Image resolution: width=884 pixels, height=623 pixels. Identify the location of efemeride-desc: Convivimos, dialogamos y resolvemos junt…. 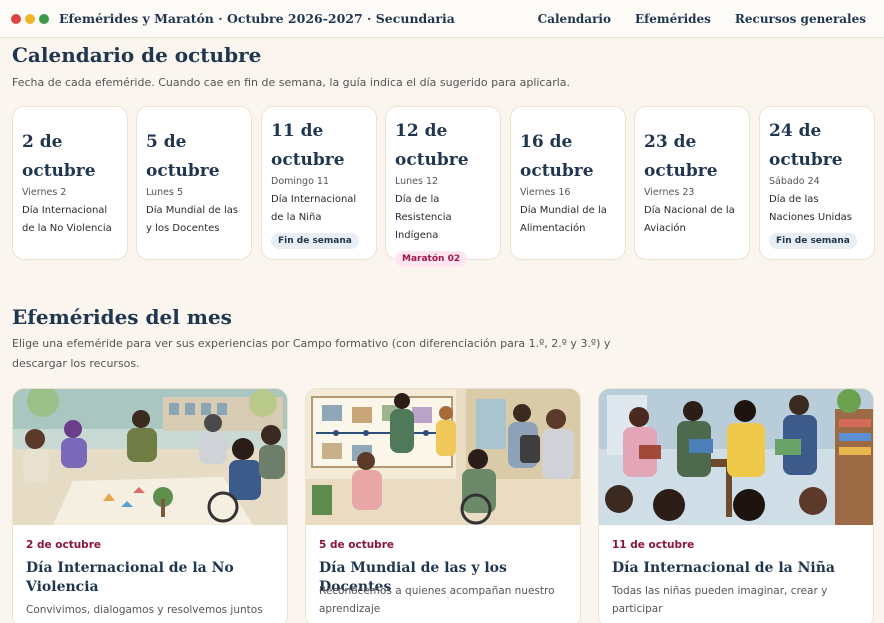
(144, 610).